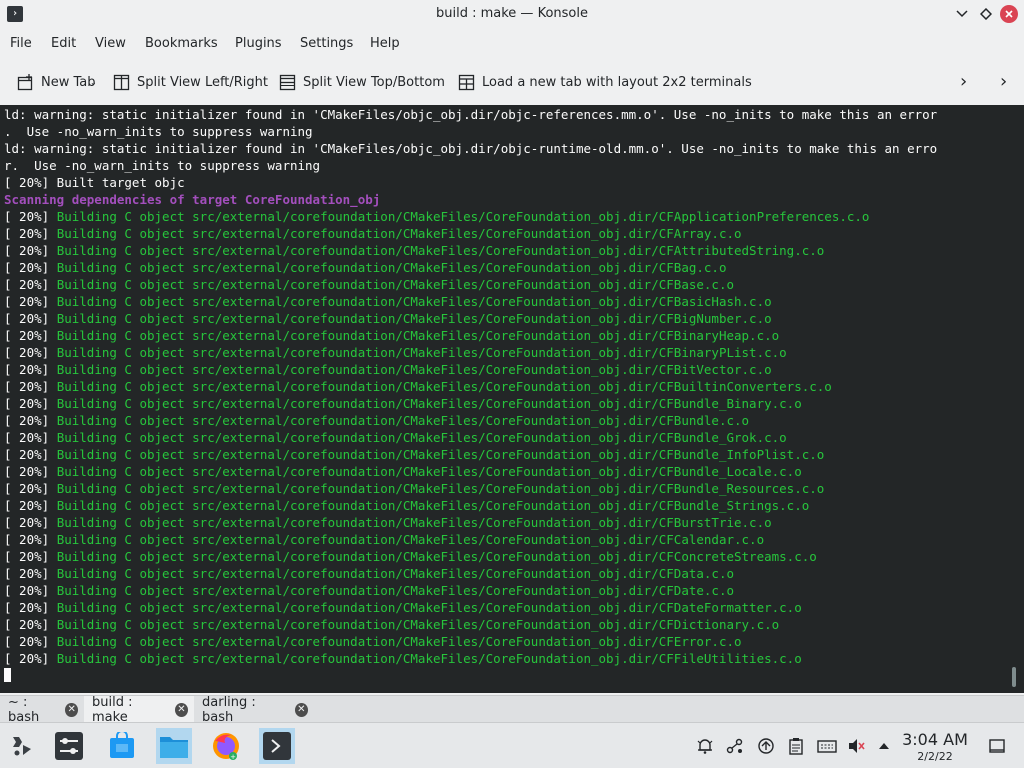 The width and height of the screenshot is (1024, 768). Describe the element at coordinates (258, 43) in the screenshot. I see `menu-plugins: Plugins` at that location.